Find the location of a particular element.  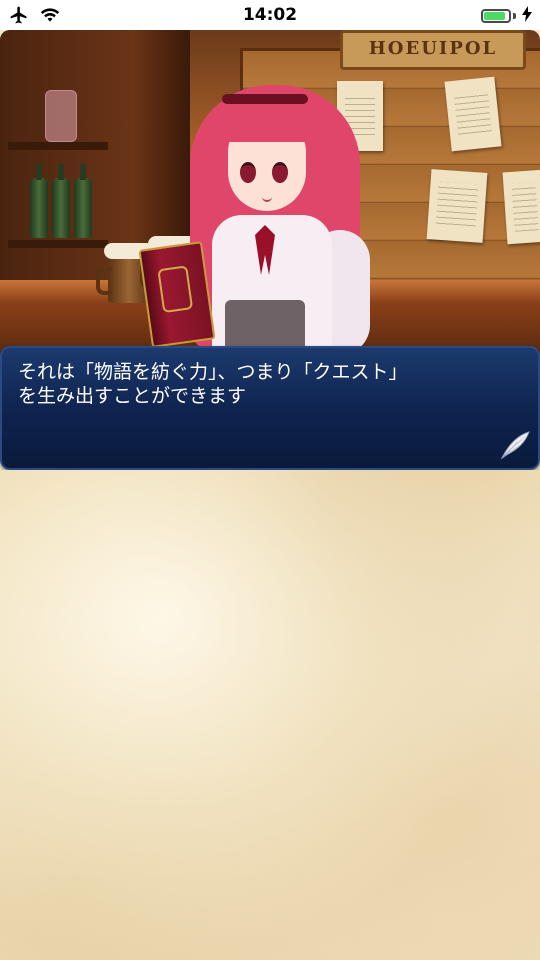

battery-level-fill is located at coordinates (495, 16).